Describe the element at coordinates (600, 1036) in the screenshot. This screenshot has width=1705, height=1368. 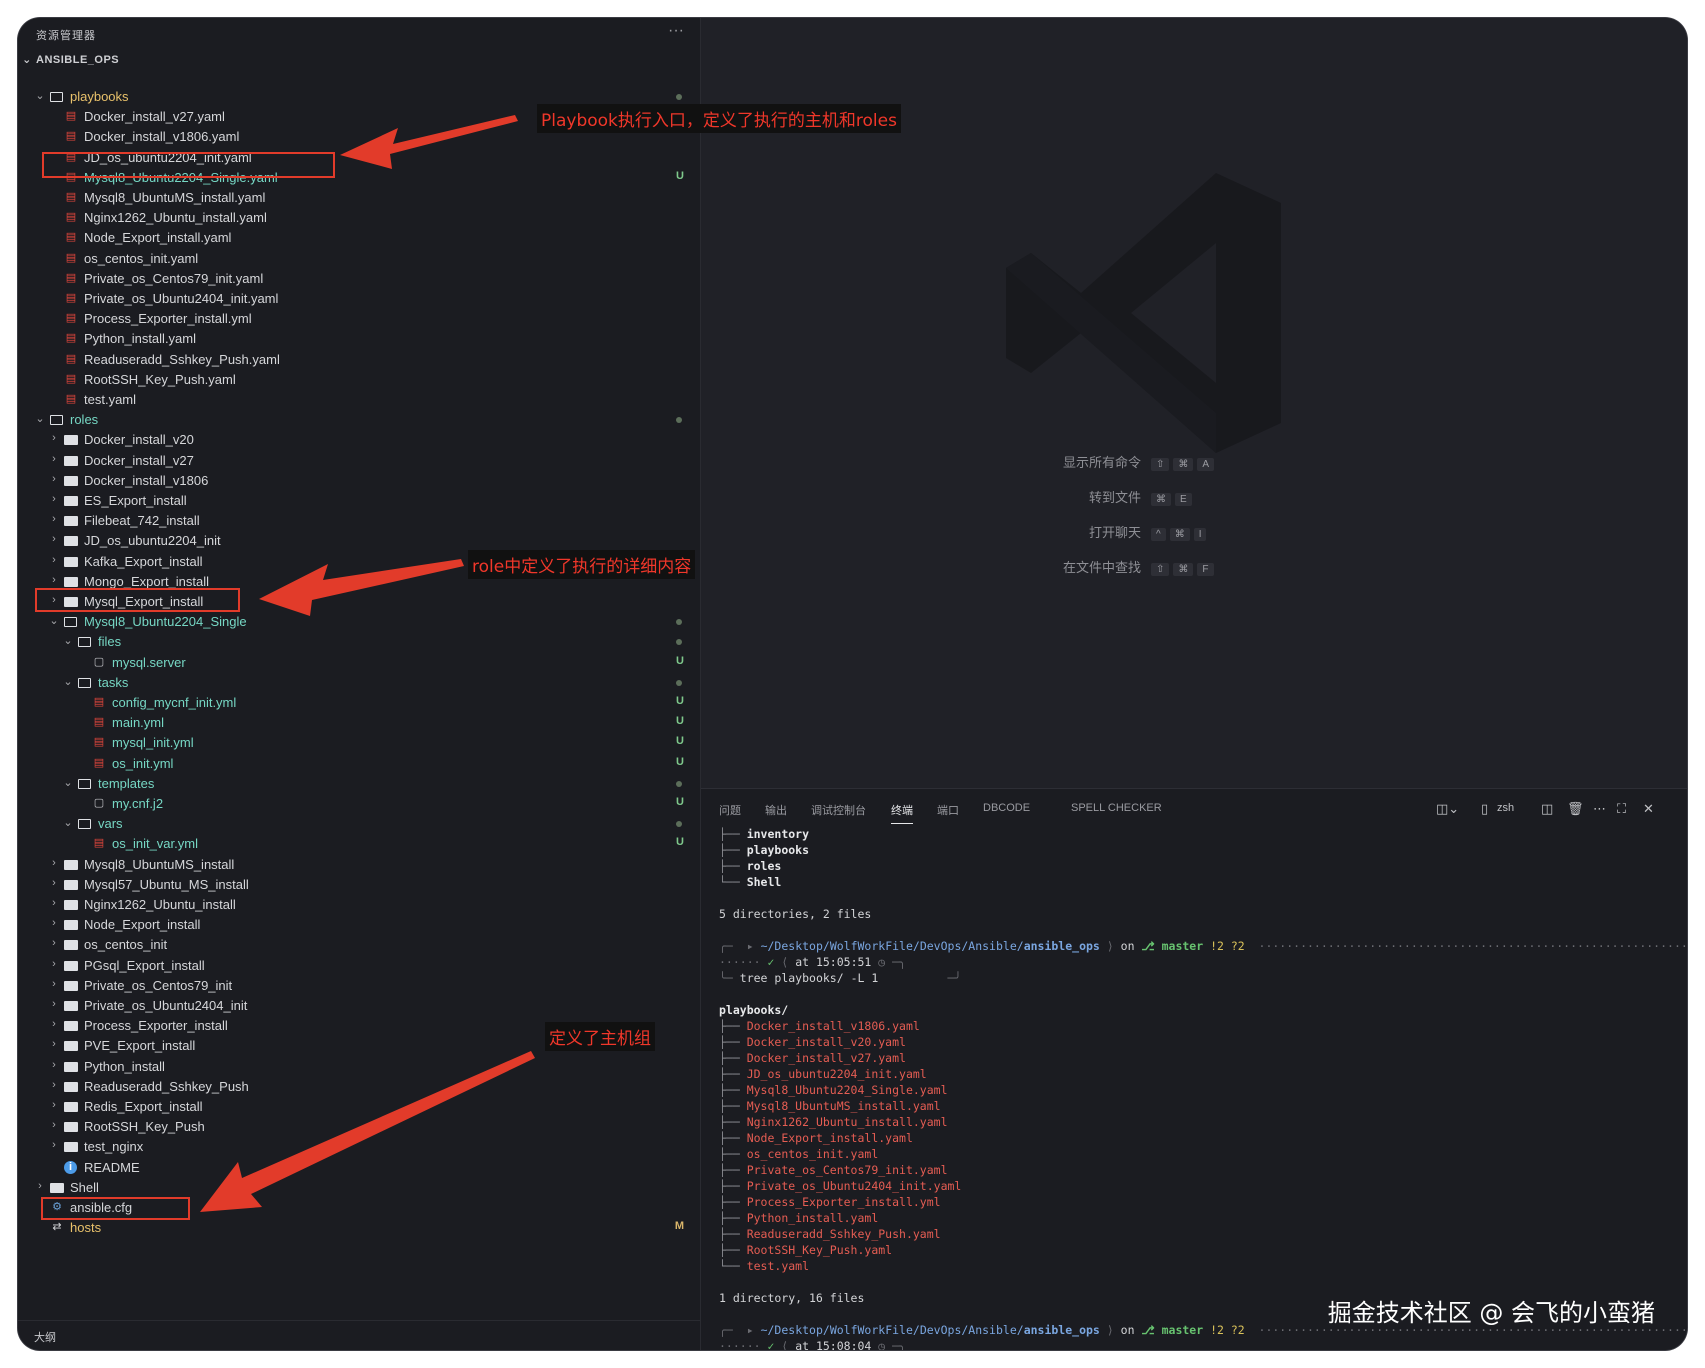
I see `annotation-hosts: 定义了主机组` at that location.